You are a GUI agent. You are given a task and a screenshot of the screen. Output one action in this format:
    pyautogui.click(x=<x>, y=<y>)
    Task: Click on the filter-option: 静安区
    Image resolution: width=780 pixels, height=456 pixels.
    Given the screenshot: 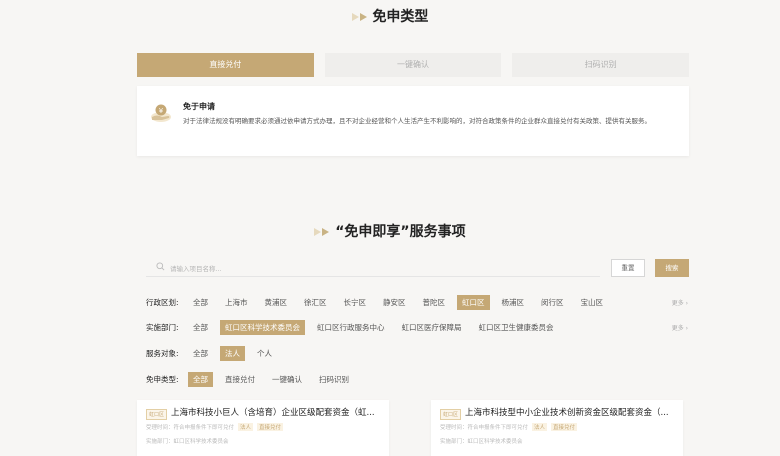 What is the action you would take?
    pyautogui.click(x=394, y=302)
    